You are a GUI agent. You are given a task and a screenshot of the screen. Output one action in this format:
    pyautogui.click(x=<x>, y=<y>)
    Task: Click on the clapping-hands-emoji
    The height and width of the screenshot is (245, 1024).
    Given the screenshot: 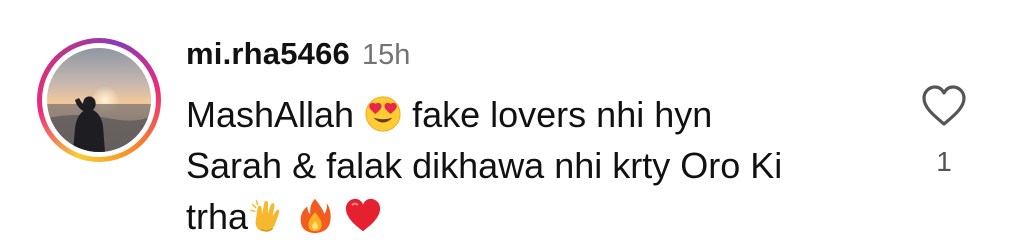 What is the action you would take?
    pyautogui.click(x=267, y=216)
    